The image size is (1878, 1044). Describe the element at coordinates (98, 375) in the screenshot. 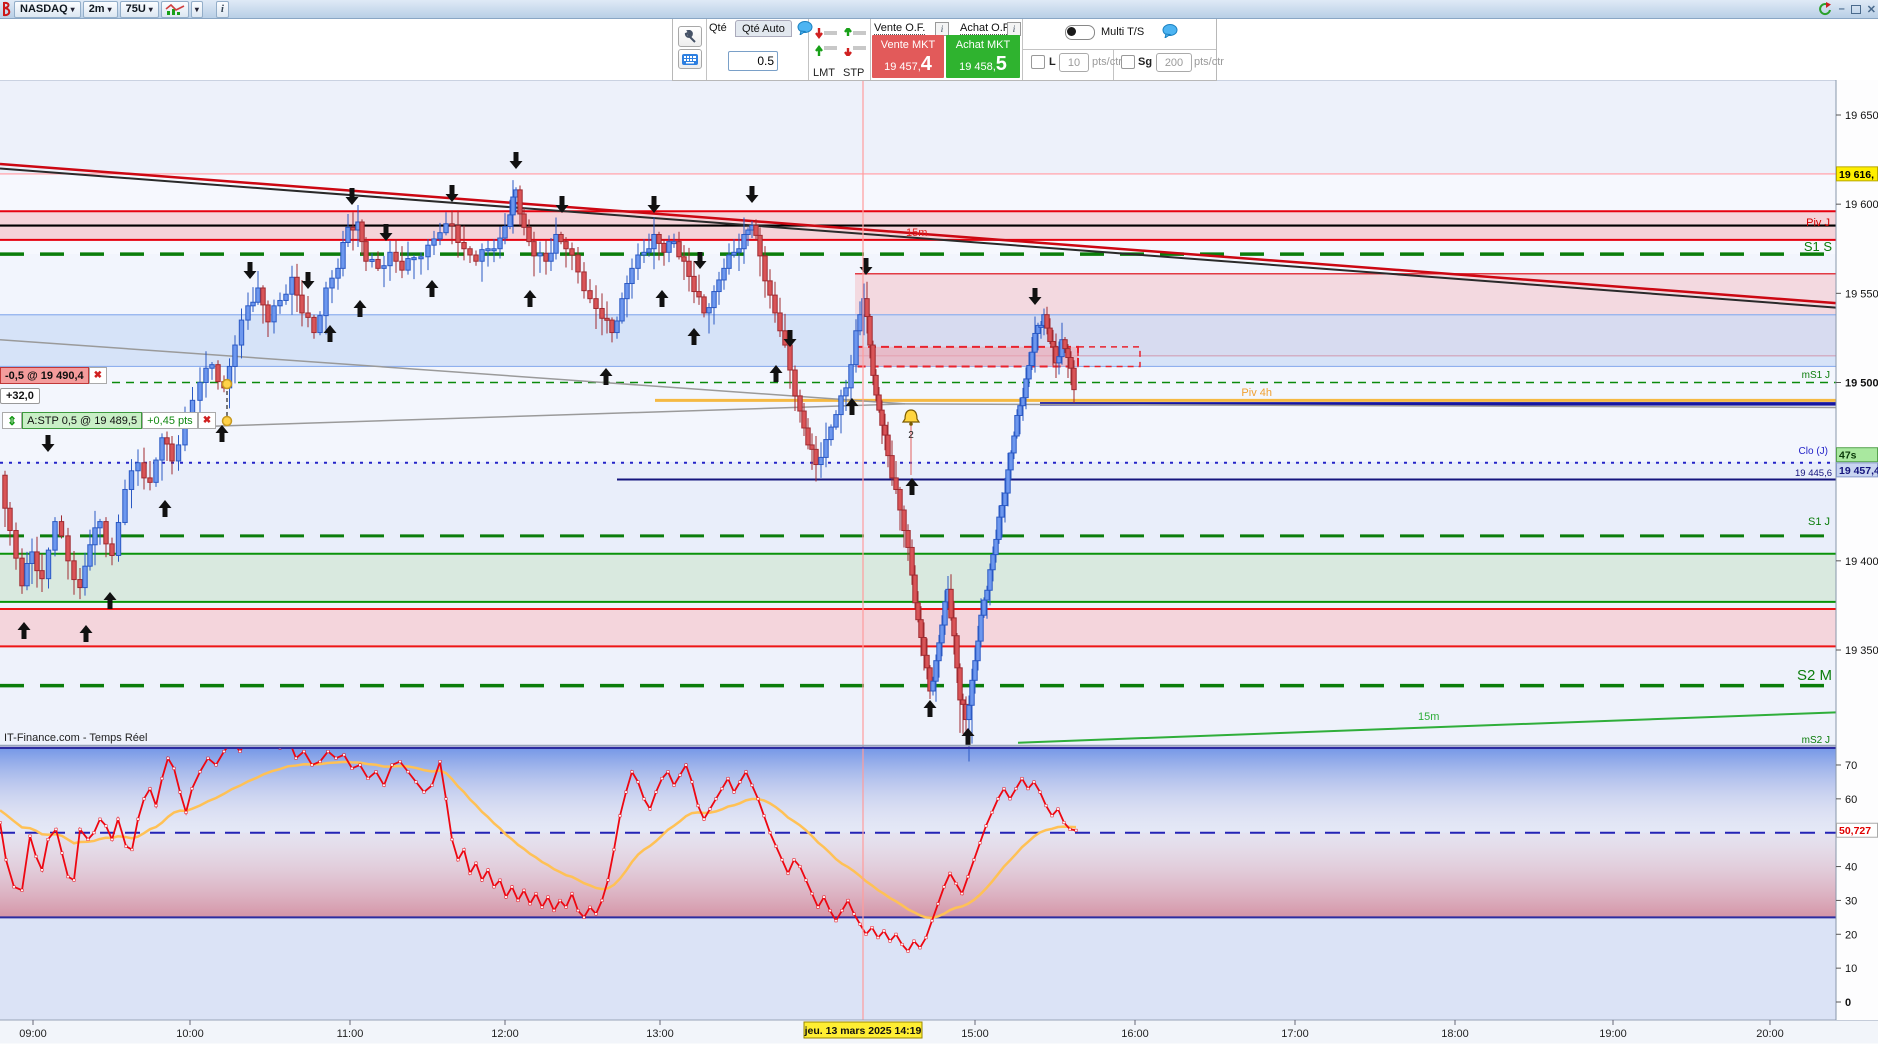

I see `close-position-icon: ✖` at that location.